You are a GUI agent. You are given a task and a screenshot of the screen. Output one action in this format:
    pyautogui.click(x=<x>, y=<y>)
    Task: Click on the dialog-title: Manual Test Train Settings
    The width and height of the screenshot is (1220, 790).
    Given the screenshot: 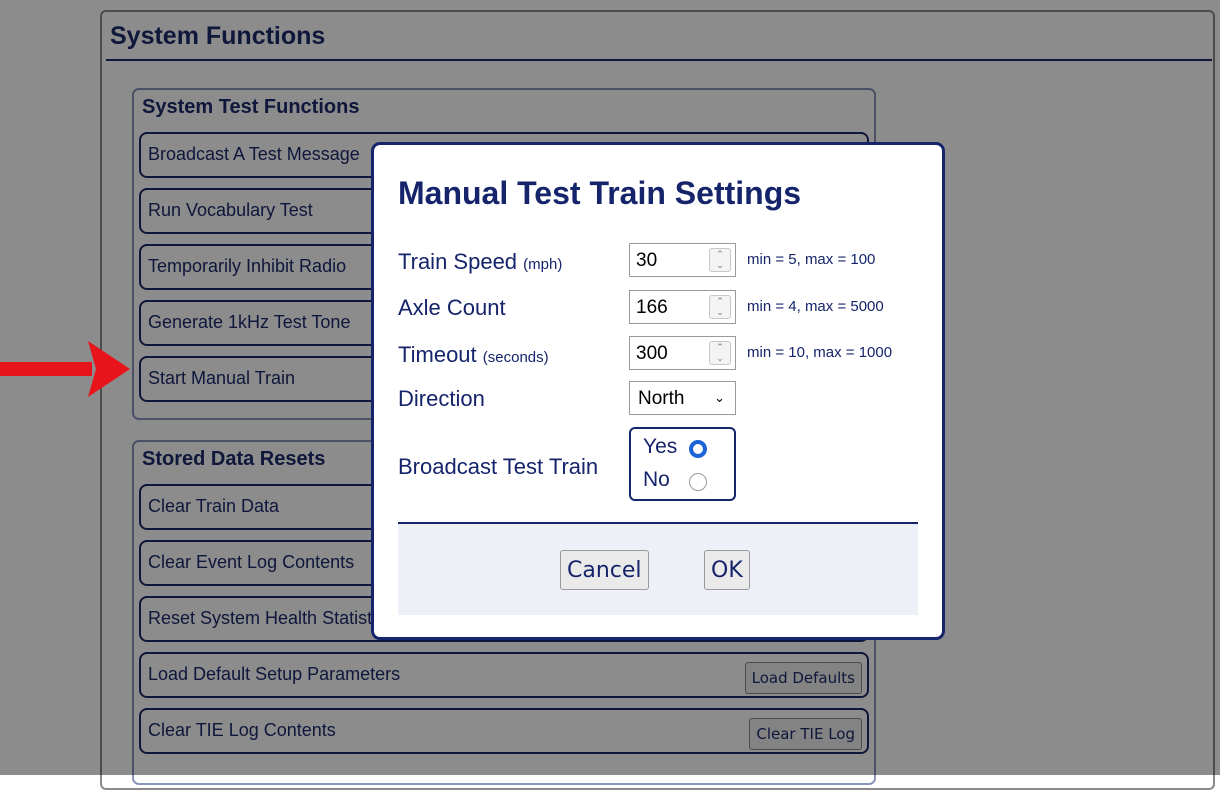 What is the action you would take?
    pyautogui.click(x=600, y=193)
    